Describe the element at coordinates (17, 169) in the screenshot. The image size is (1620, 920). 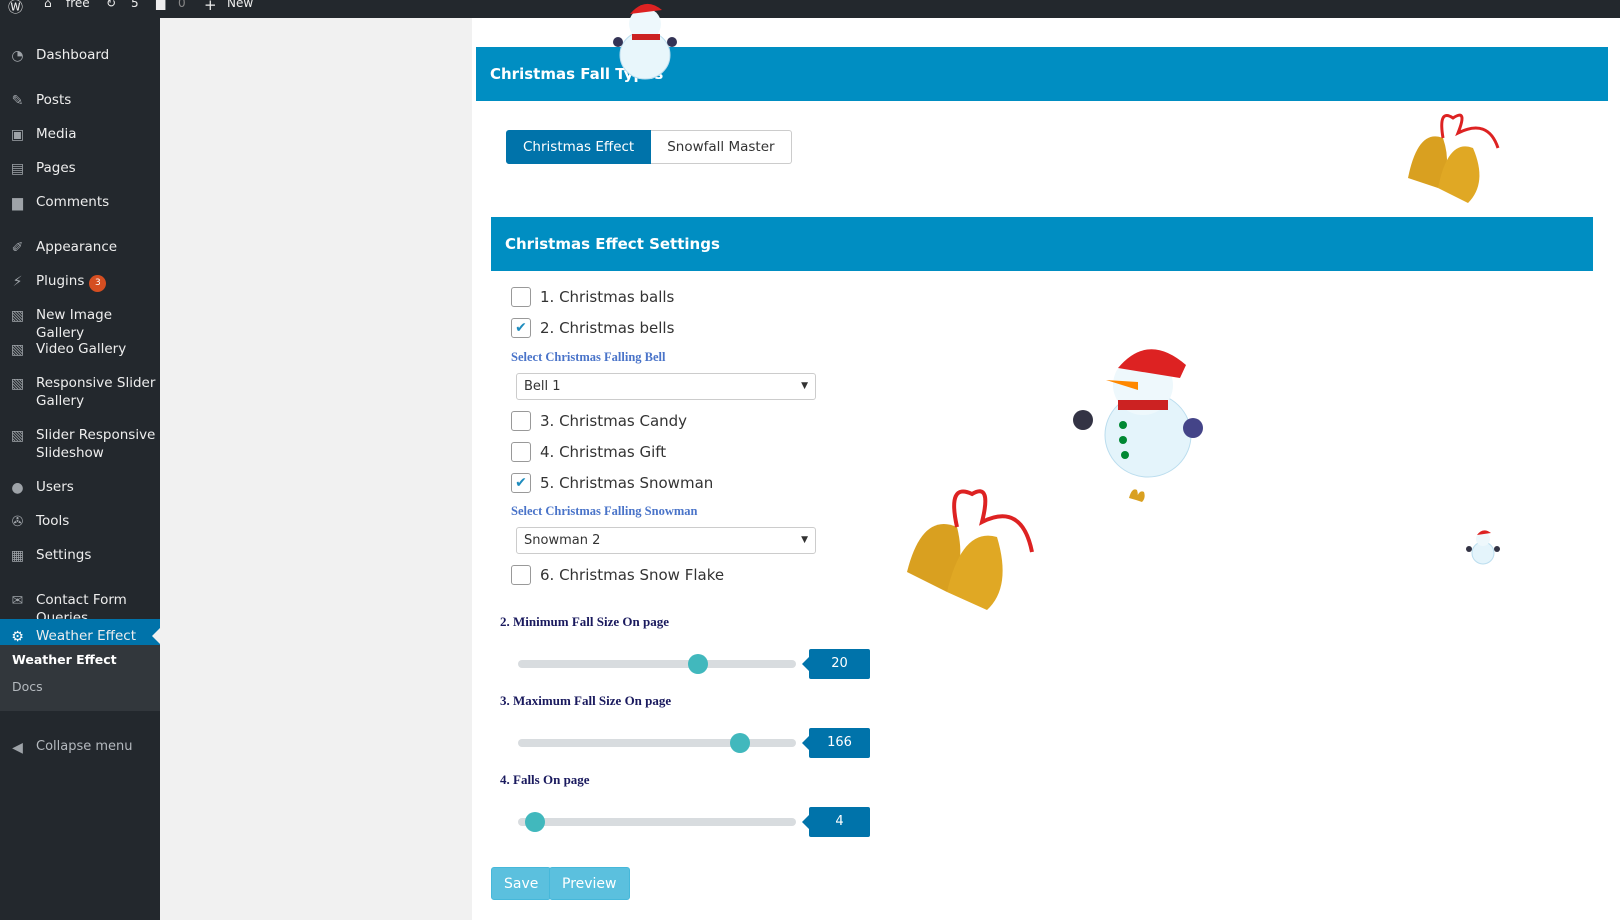
I see `pages-icon: ▤` at that location.